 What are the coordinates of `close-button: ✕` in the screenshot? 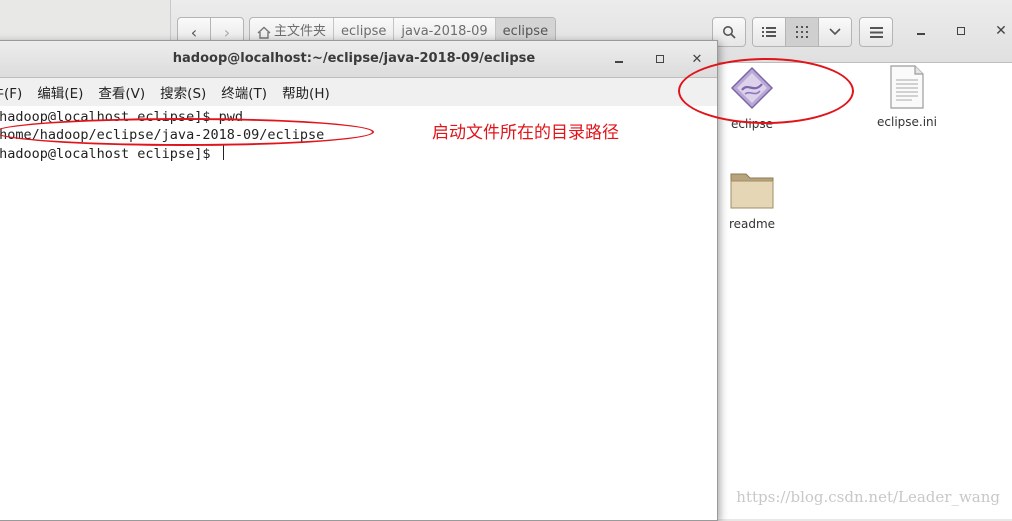 It's located at (1001, 31).